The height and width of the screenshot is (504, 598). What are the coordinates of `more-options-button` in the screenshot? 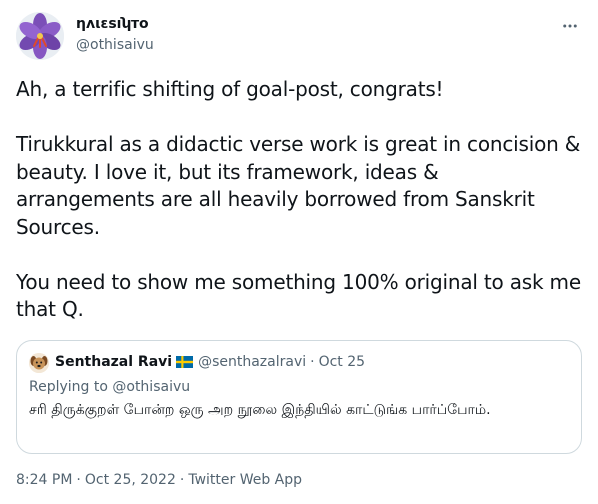 It's located at (570, 26).